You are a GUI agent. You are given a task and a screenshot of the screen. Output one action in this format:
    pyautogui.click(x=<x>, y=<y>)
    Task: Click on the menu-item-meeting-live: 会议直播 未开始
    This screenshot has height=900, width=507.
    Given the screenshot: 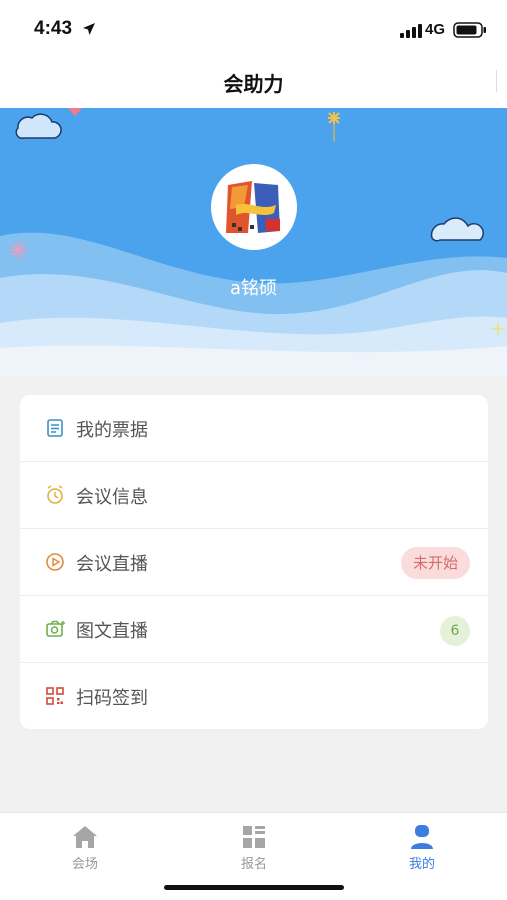 What is the action you would take?
    pyautogui.click(x=254, y=562)
    